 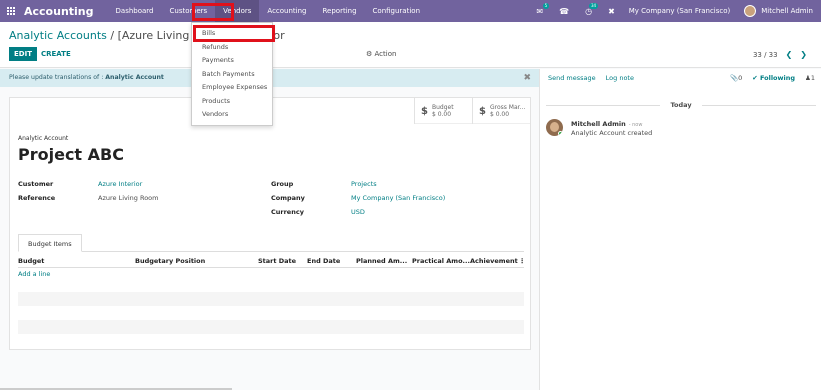 What do you see at coordinates (755, 78) in the screenshot?
I see `check-icon: ✔` at bounding box center [755, 78].